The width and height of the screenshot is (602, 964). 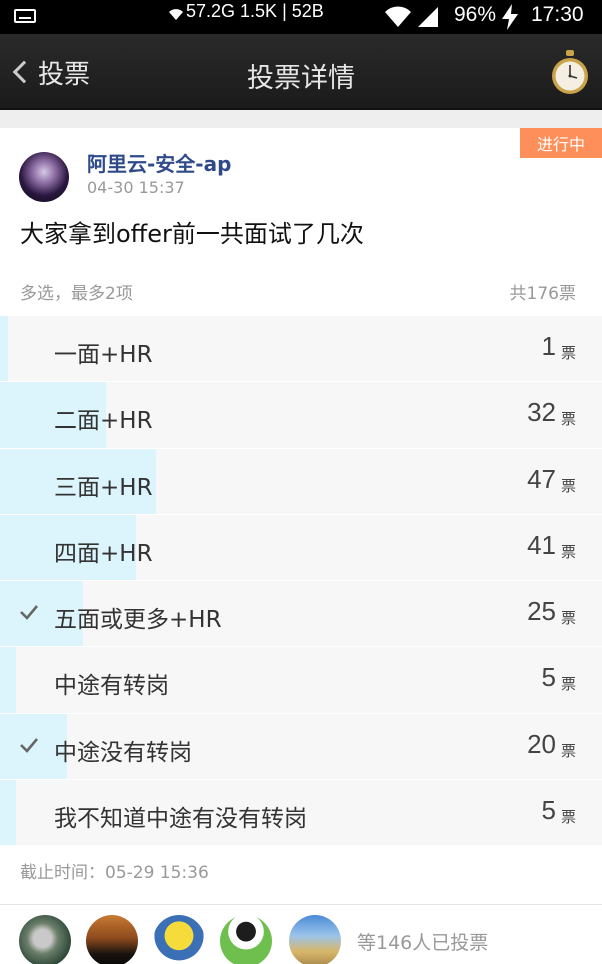 I want to click on author-name: 阿里云-安全-ap, so click(x=159, y=162).